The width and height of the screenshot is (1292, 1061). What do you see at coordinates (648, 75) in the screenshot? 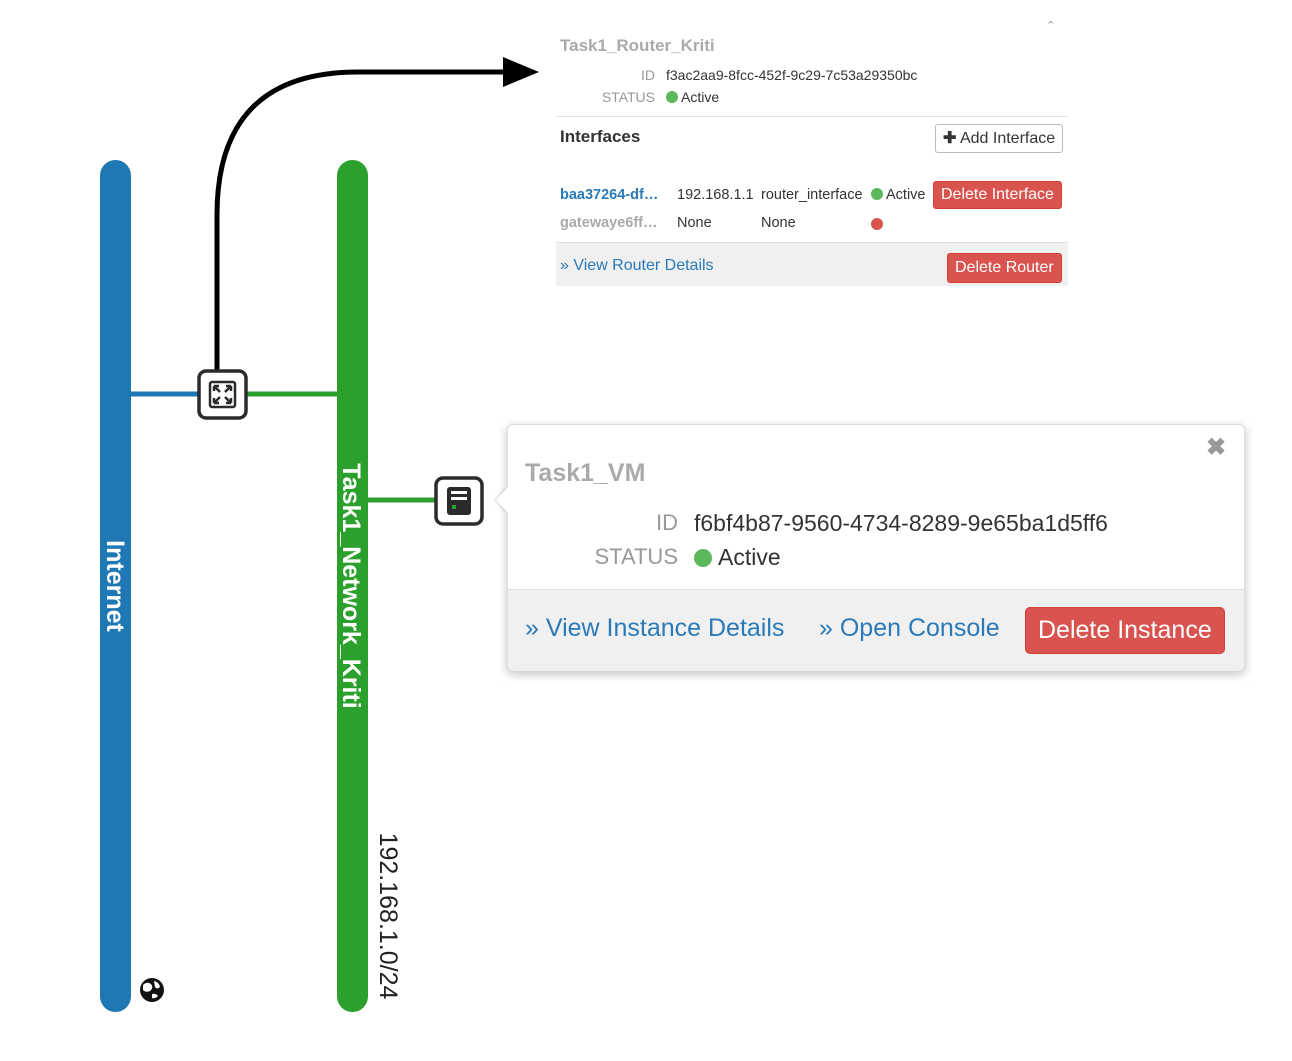
I see `router-id-label: ID` at bounding box center [648, 75].